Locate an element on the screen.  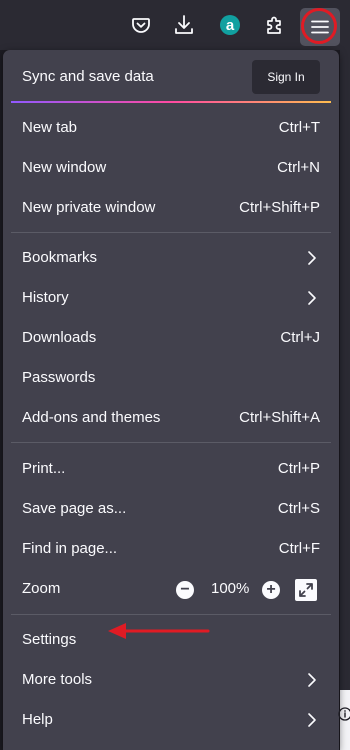
menu-item-shortcut: Ctrl+Shift+P is located at coordinates (279, 207).